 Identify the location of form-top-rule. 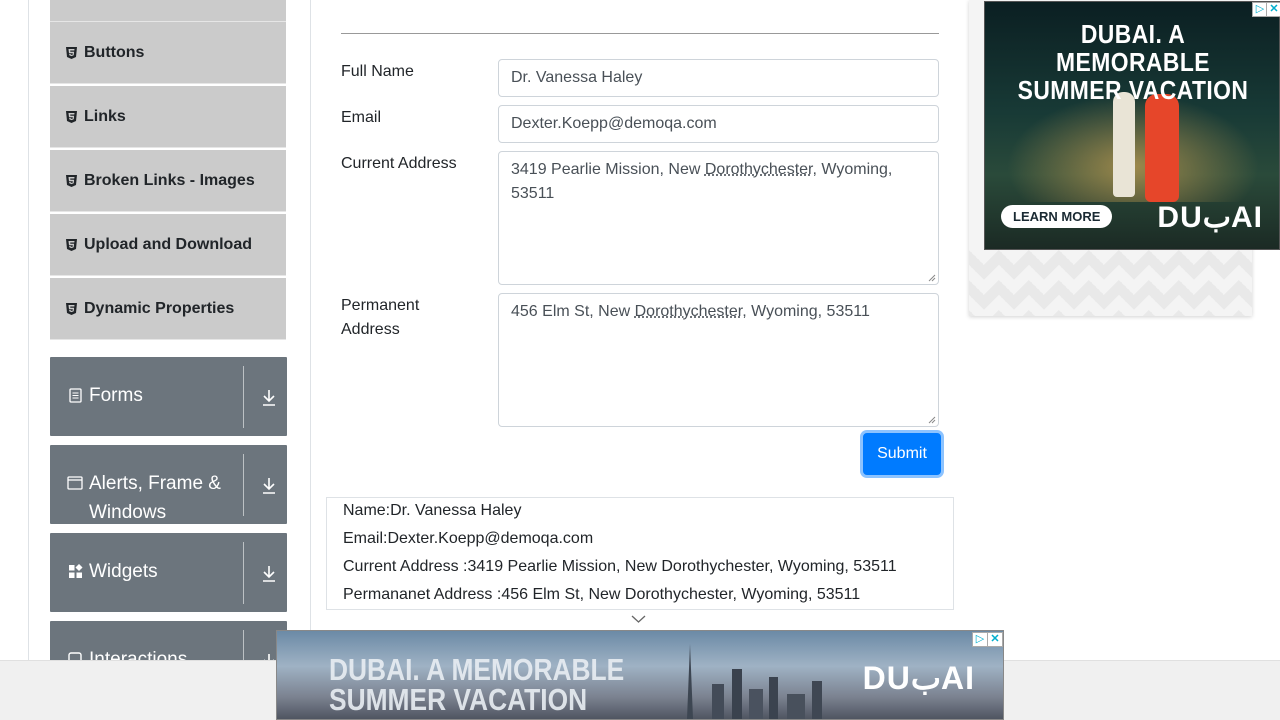
(640, 33).